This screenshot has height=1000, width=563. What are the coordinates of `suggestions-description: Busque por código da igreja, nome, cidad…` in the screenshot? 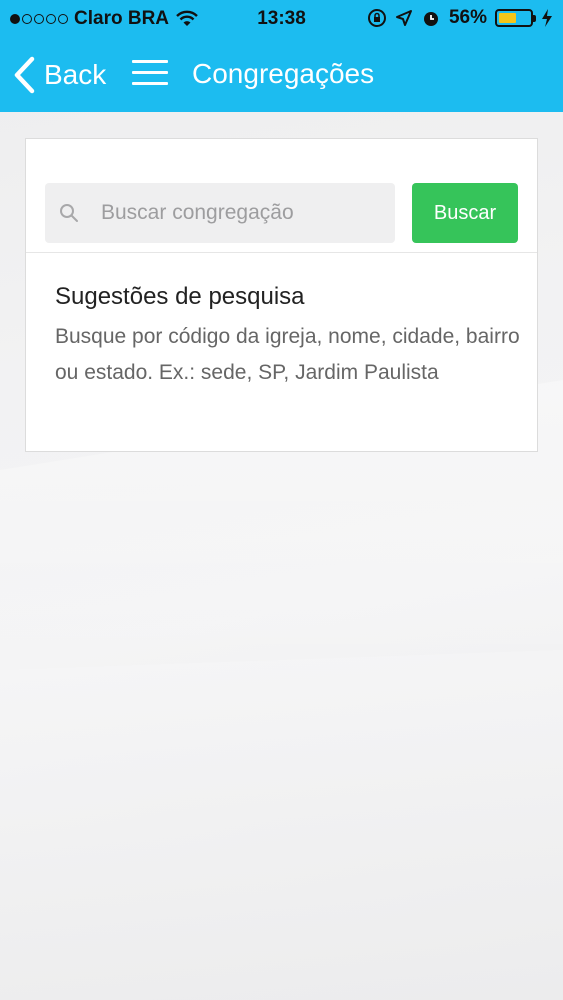 It's located at (287, 354).